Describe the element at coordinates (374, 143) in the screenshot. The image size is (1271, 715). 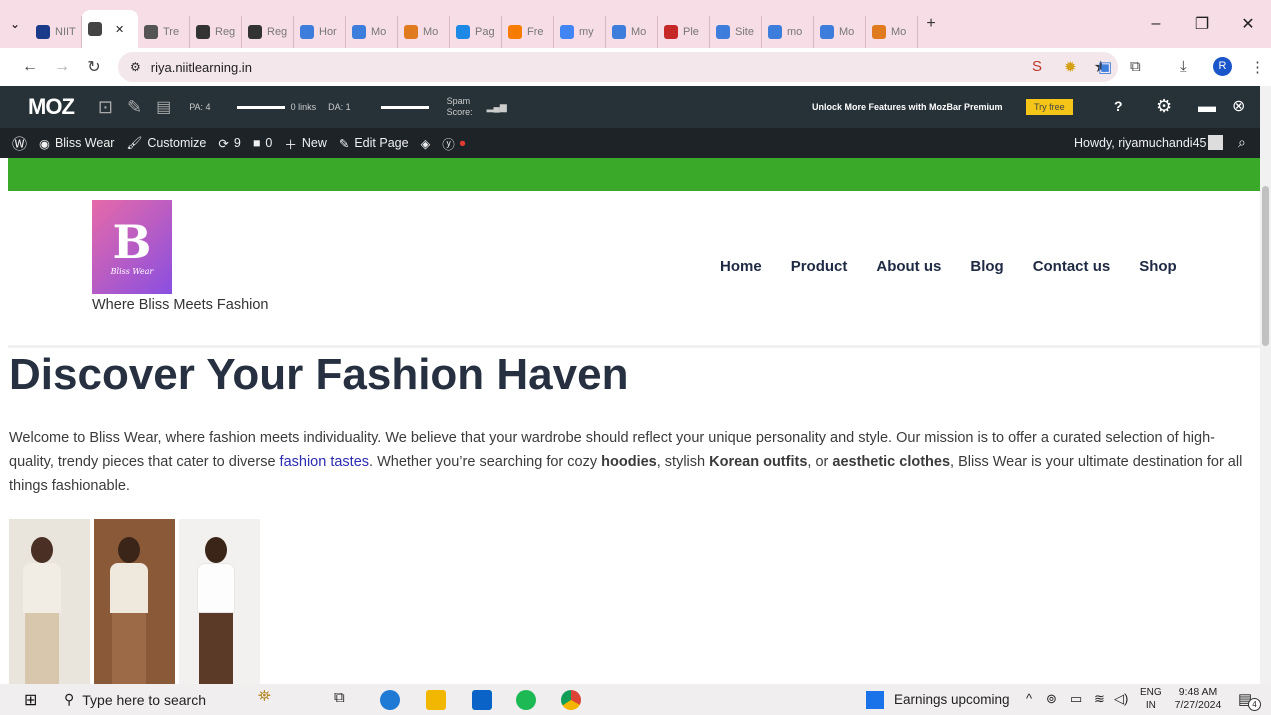
I see `wp-edit-page-link: ✎ Edit Page` at that location.